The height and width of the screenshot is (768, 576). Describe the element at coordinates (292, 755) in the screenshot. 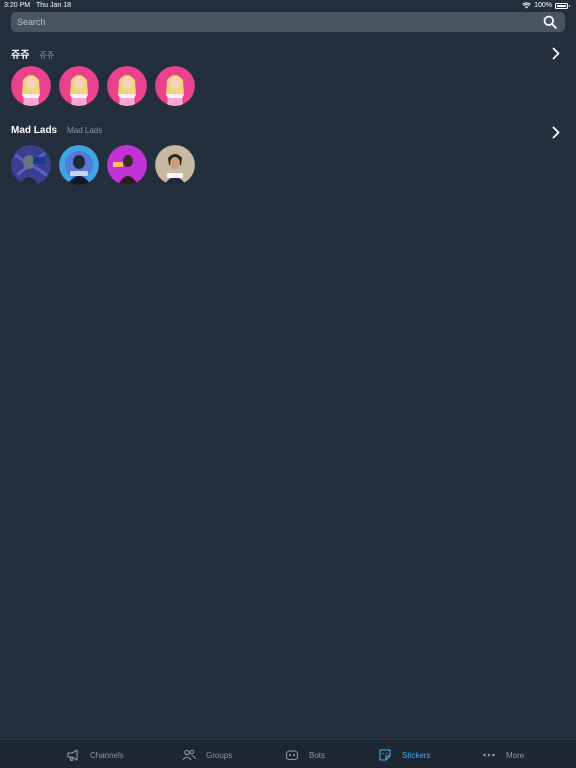

I see `bot-icon` at that location.